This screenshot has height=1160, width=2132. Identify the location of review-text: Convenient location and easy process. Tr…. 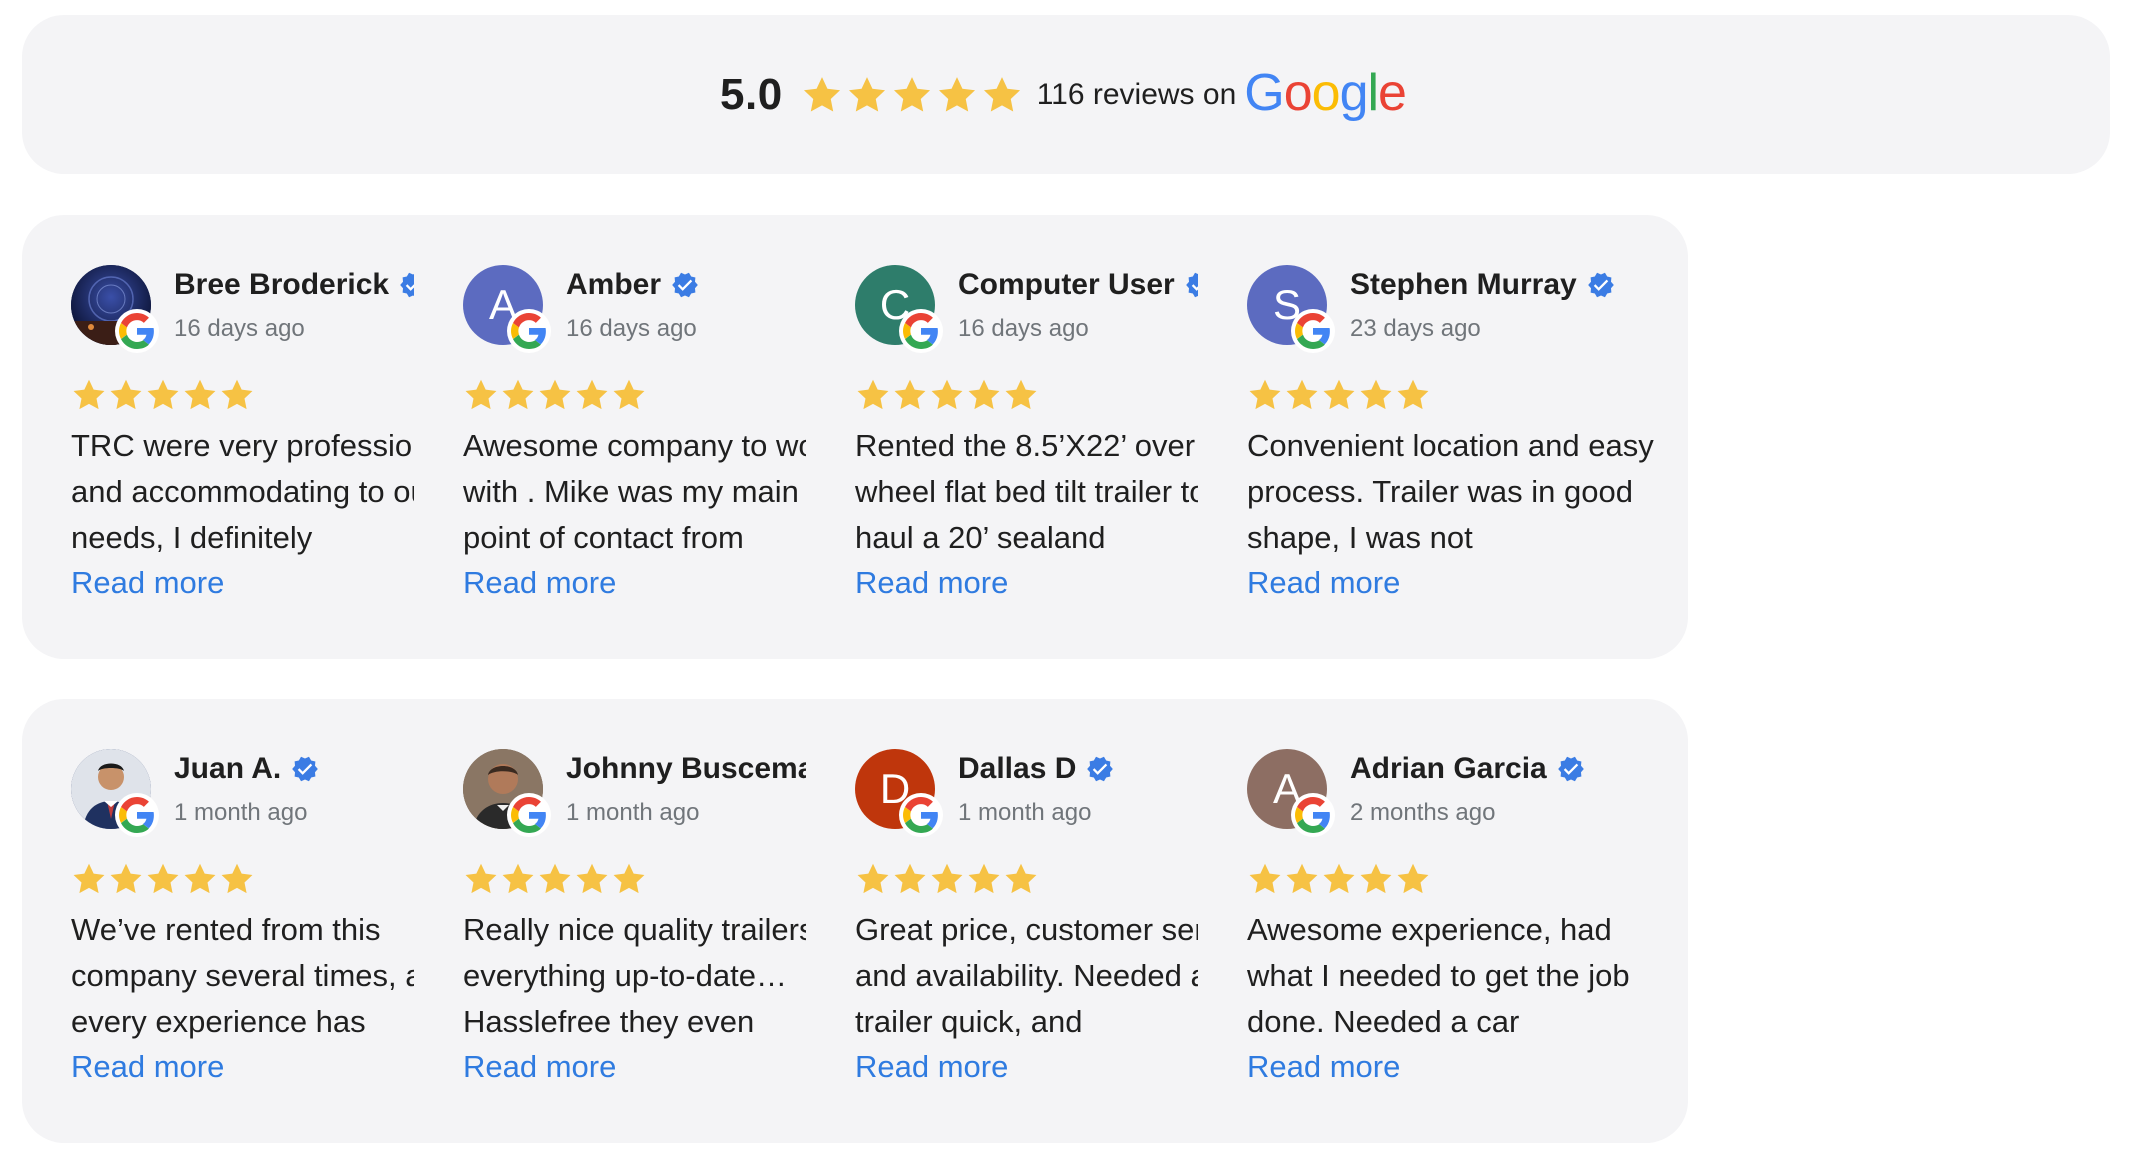
(1450, 491).